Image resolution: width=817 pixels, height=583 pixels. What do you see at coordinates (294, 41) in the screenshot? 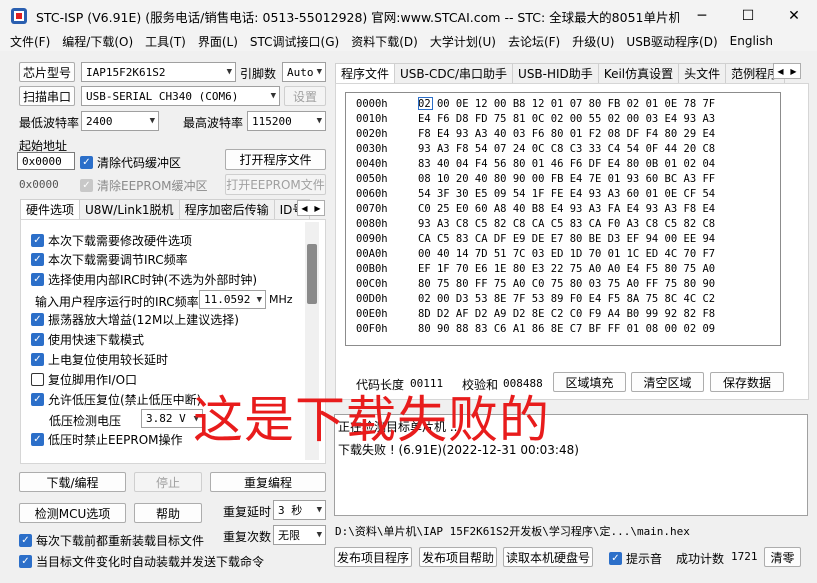
I see `menu-debug: STC调试接口(G)` at bounding box center [294, 41].